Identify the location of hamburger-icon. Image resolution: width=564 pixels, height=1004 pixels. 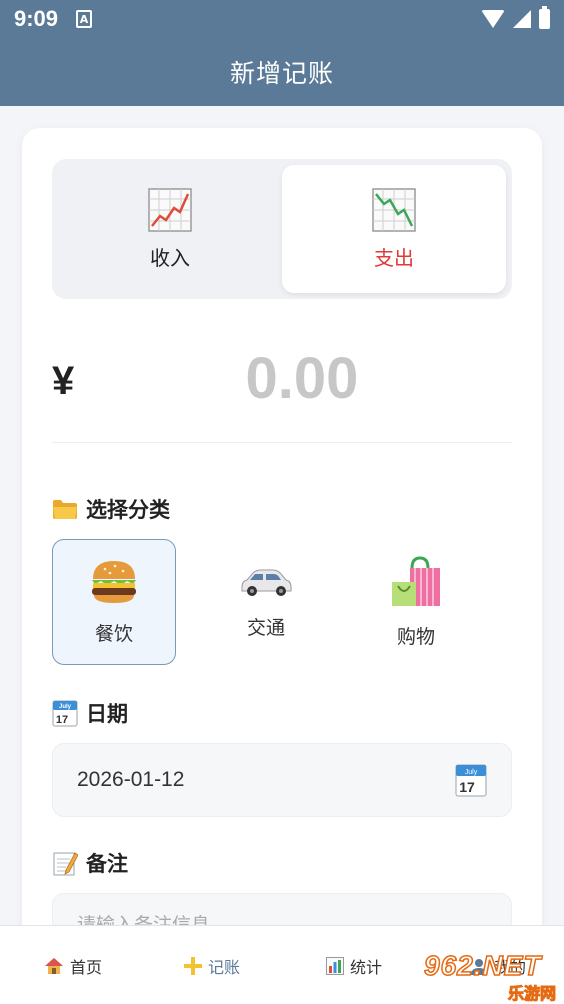
(114, 582).